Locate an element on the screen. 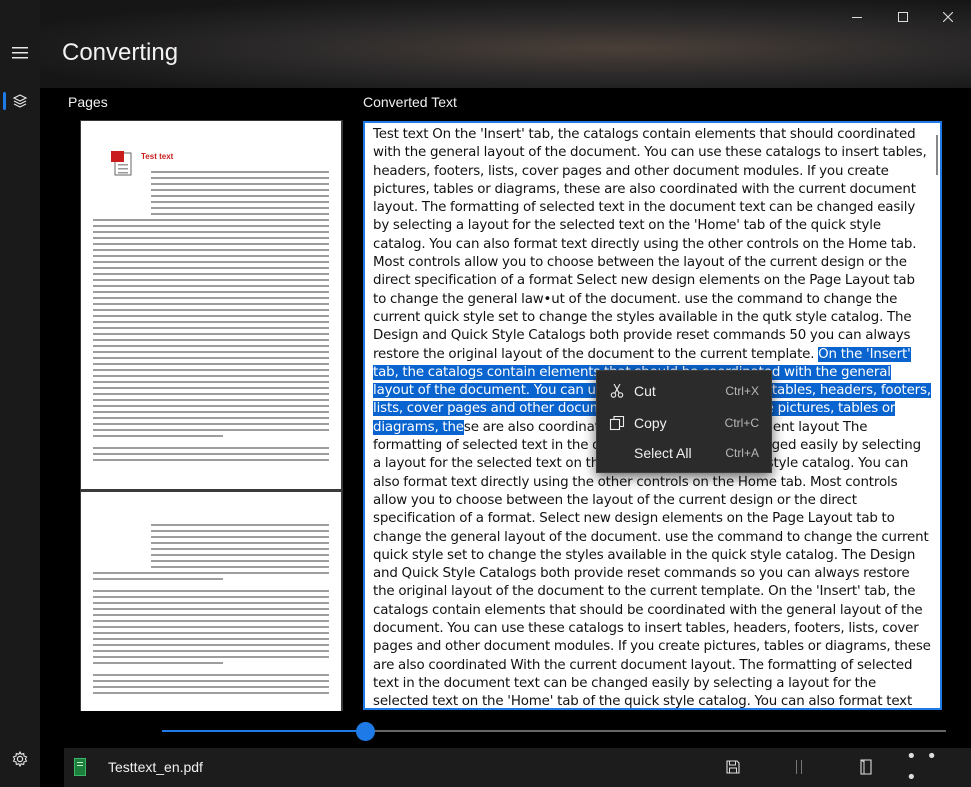 This screenshot has height=787, width=971. navigation-rail is located at coordinates (20, 393).